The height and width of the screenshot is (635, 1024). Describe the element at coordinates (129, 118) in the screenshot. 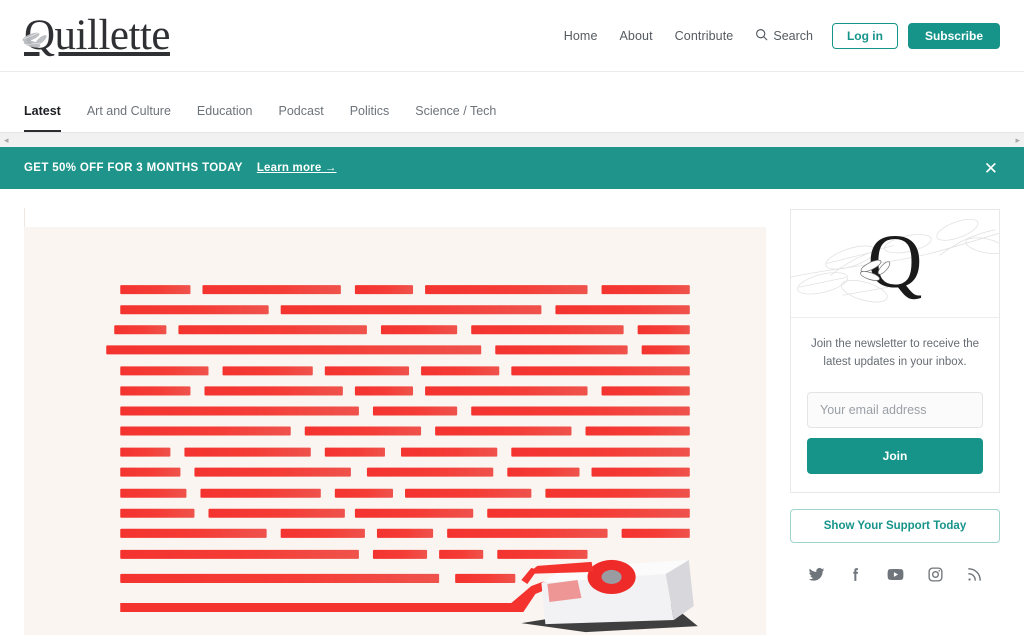

I see `tab-art-and-culture: Art and Culture` at that location.